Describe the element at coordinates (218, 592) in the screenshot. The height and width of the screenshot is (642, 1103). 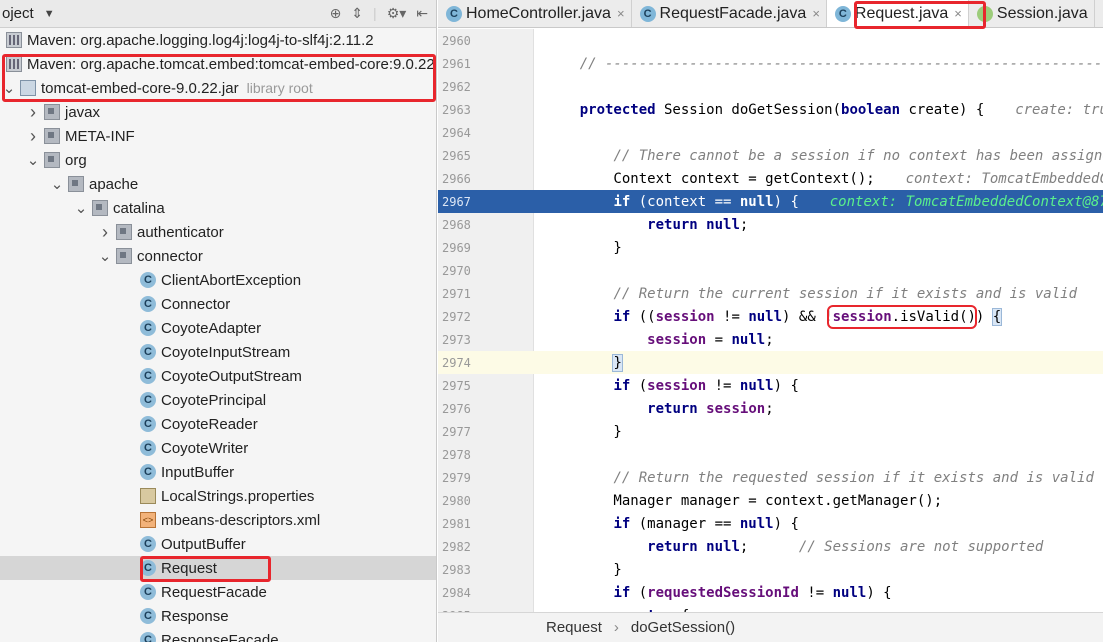
I see `tree-item: C RequestFacade` at that location.